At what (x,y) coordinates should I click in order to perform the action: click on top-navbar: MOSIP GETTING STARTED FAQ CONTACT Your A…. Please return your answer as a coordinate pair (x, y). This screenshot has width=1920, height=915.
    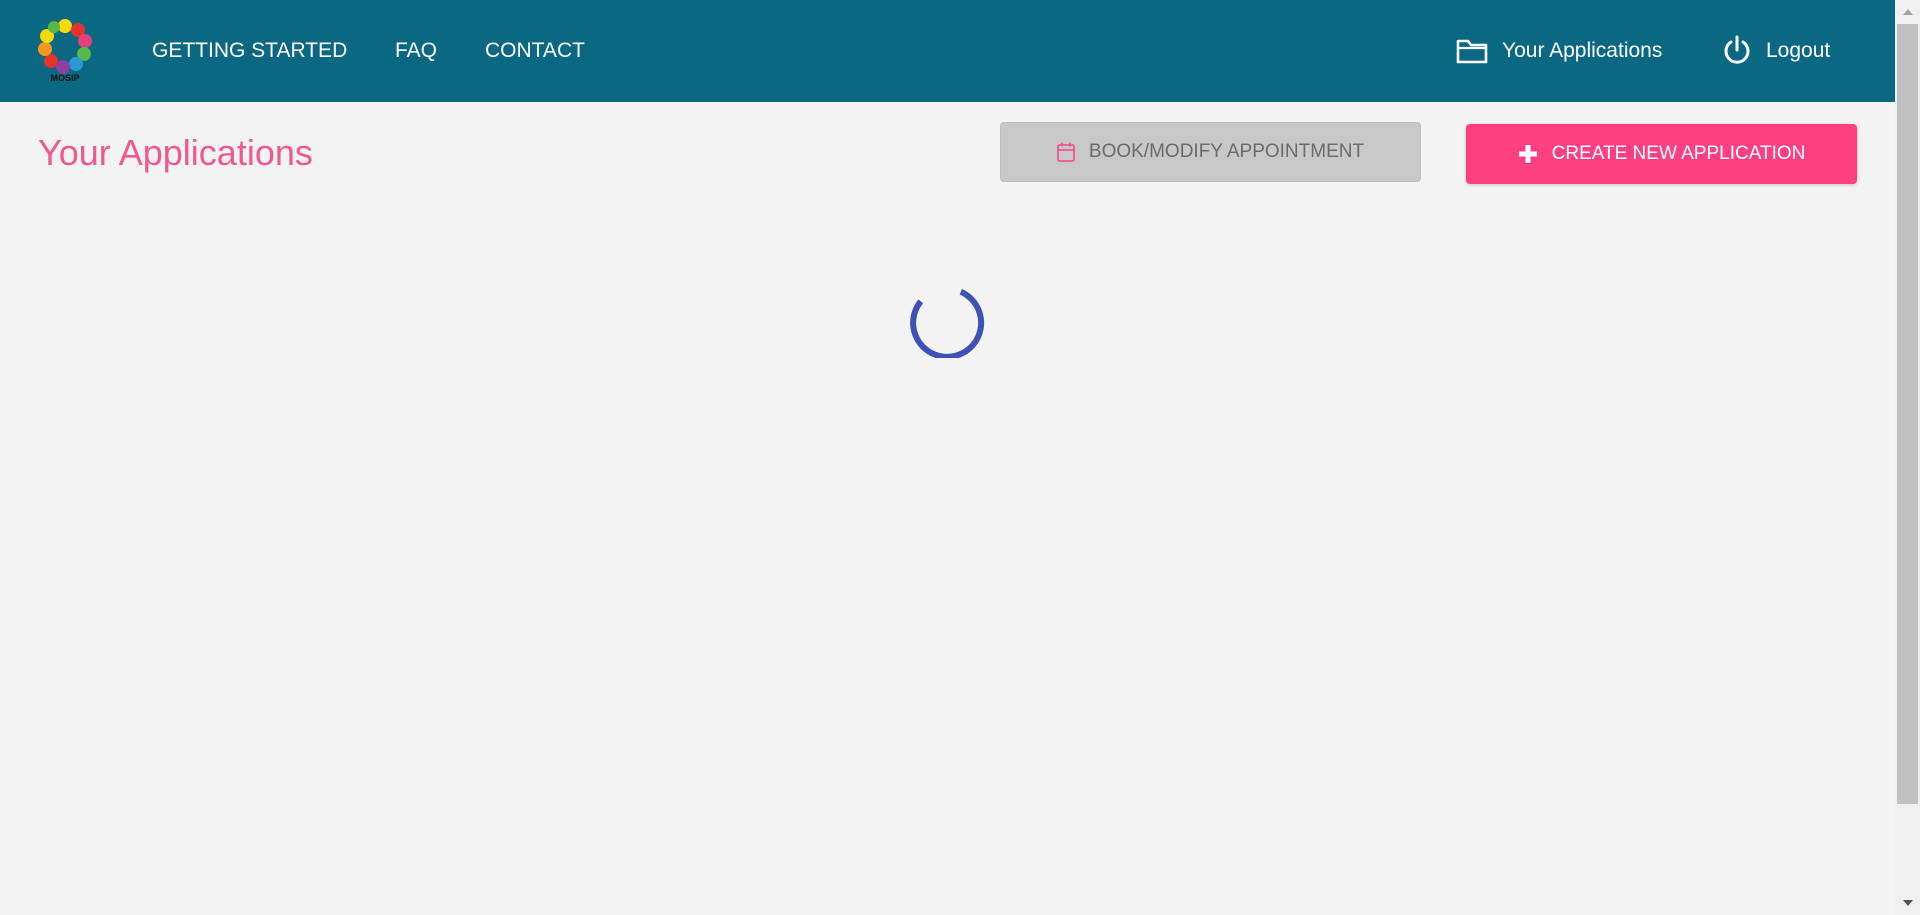
    Looking at the image, I should click on (947, 51).